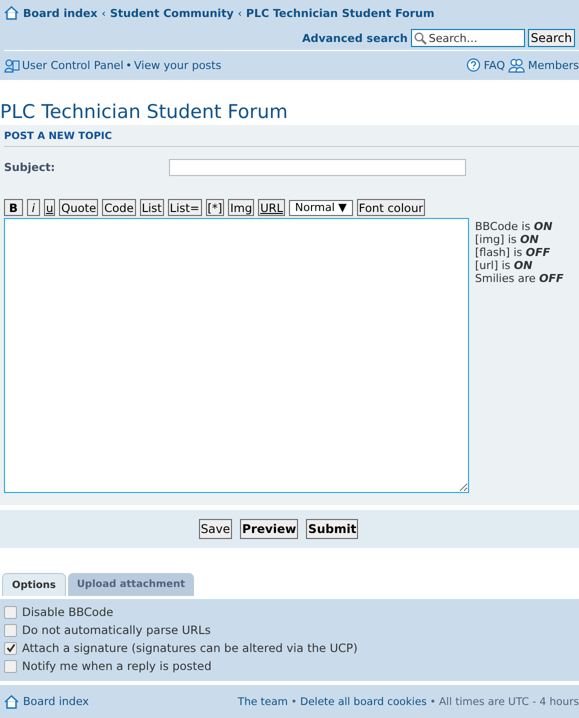 This screenshot has width=579, height=718. What do you see at coordinates (117, 666) in the screenshot?
I see `option-label: Notify me when a reply is posted` at bounding box center [117, 666].